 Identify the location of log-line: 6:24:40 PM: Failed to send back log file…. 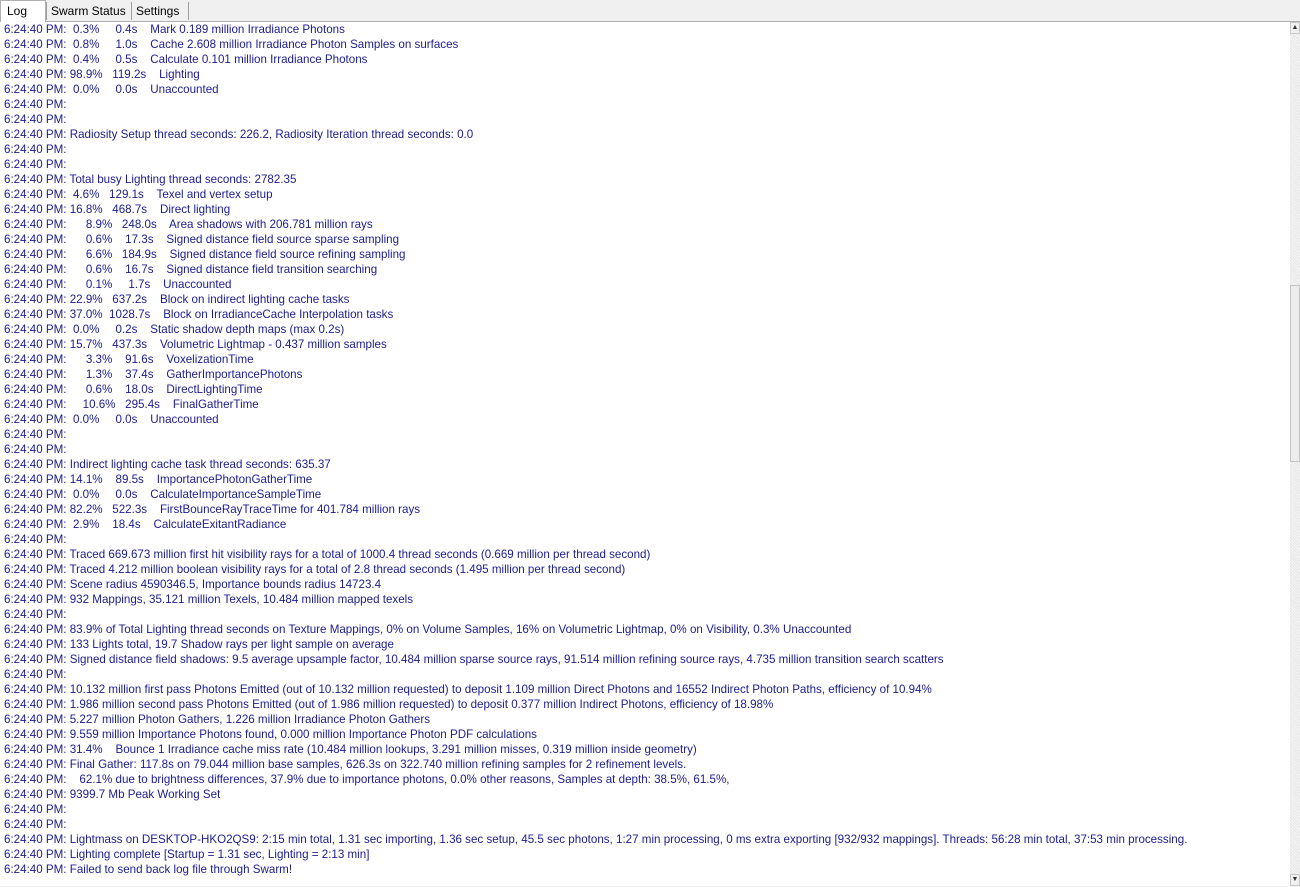
(148, 869).